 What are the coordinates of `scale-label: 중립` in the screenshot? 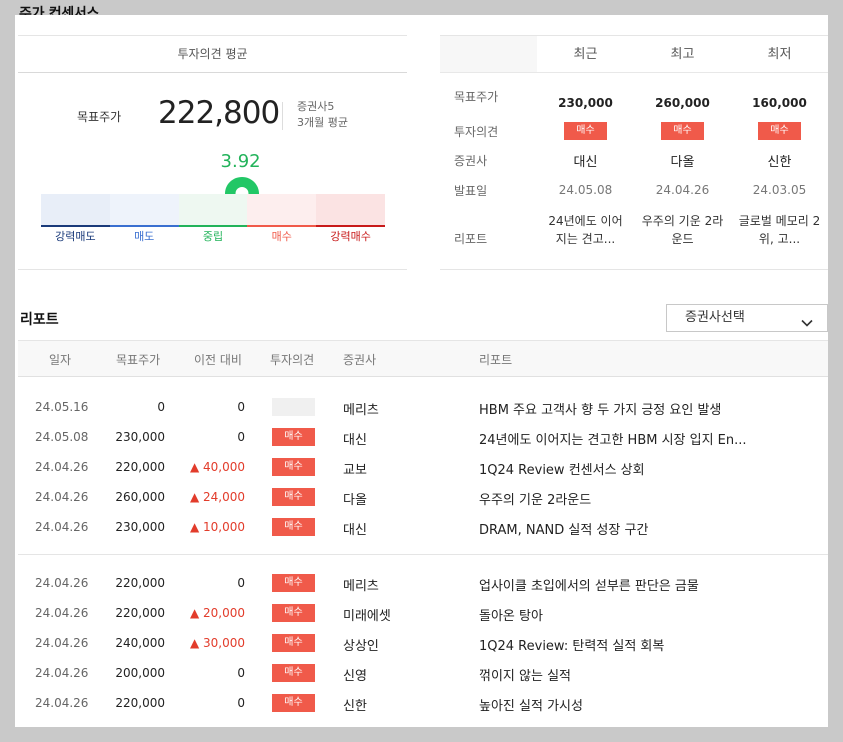 It's located at (213, 236).